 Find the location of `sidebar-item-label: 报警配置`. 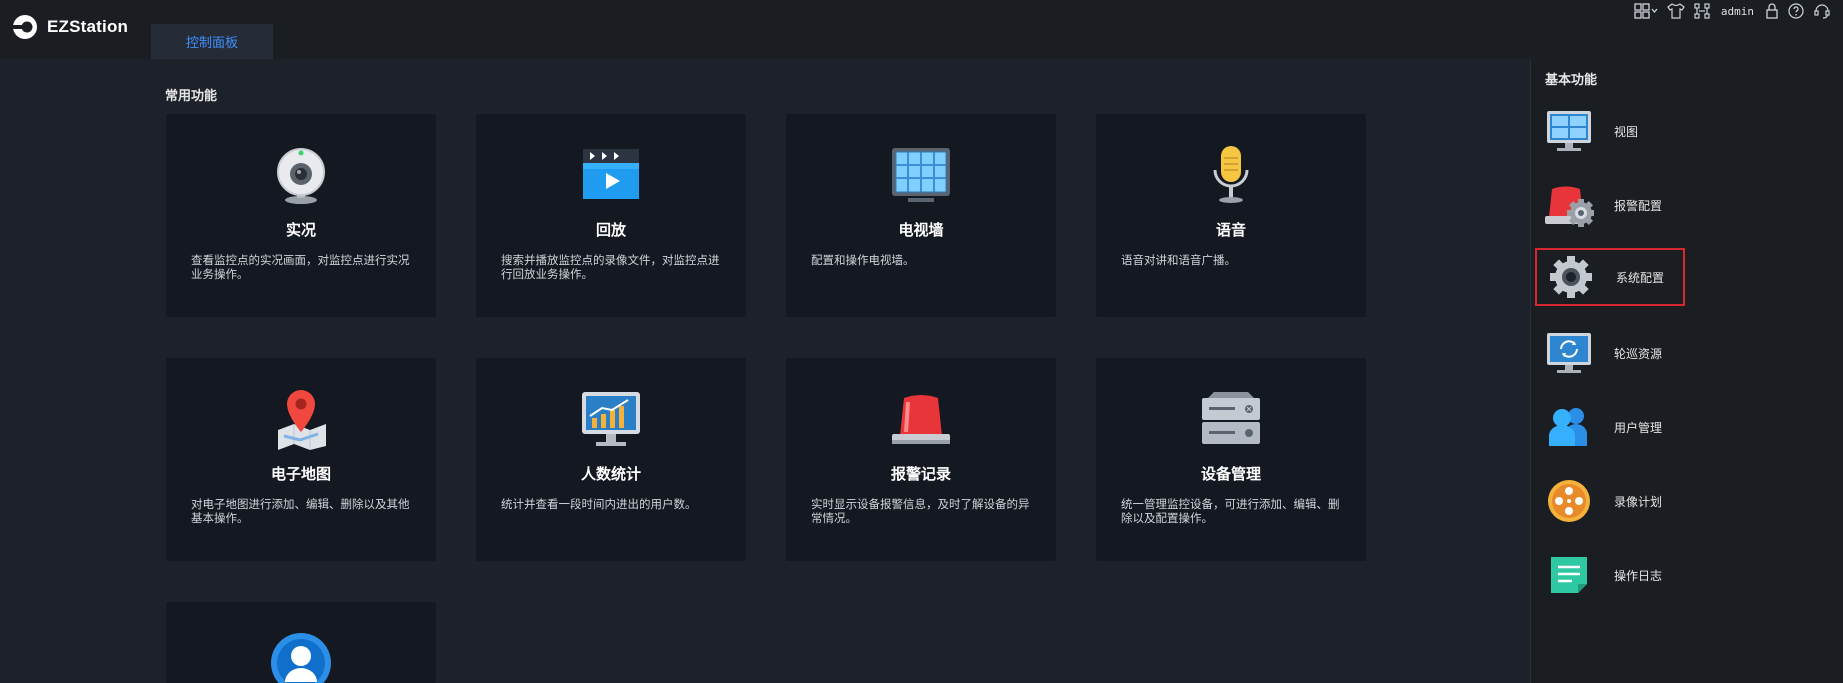

sidebar-item-label: 报警配置 is located at coordinates (1638, 205).